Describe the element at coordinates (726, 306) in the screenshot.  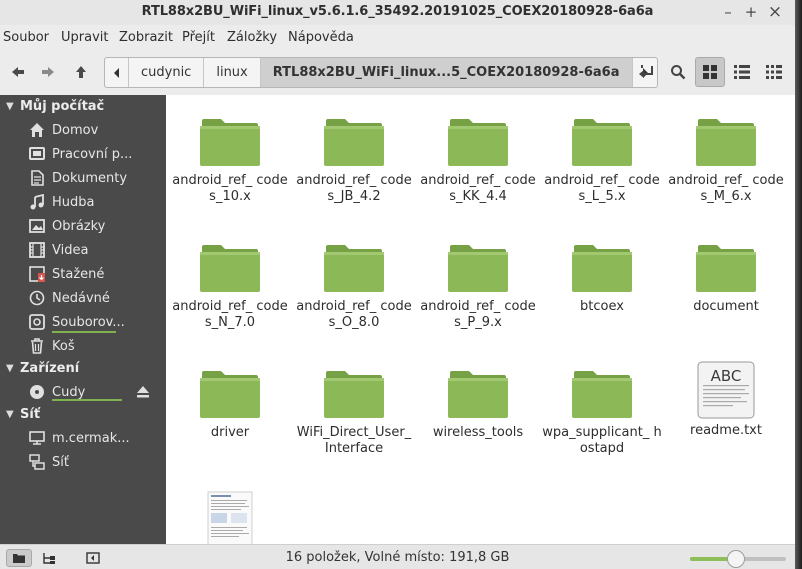
I see `file-name: document` at that location.